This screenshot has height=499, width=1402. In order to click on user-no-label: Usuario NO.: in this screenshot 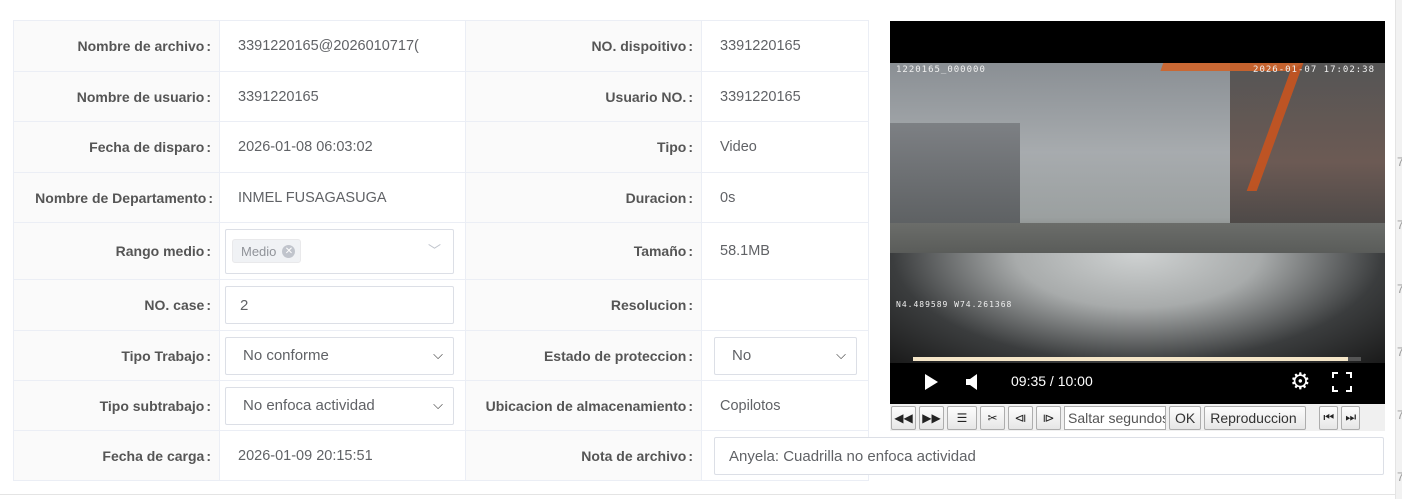, I will do `click(583, 96)`.